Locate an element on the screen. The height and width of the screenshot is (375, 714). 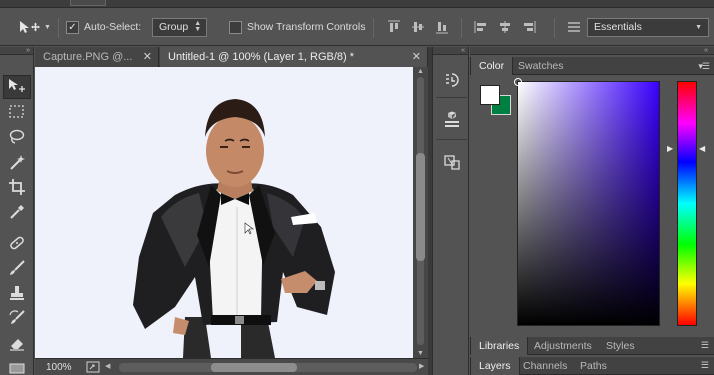
document-tab-label: Untitled-1 @ 100% (Layer 1, RGB/8) * is located at coordinates (261, 57).